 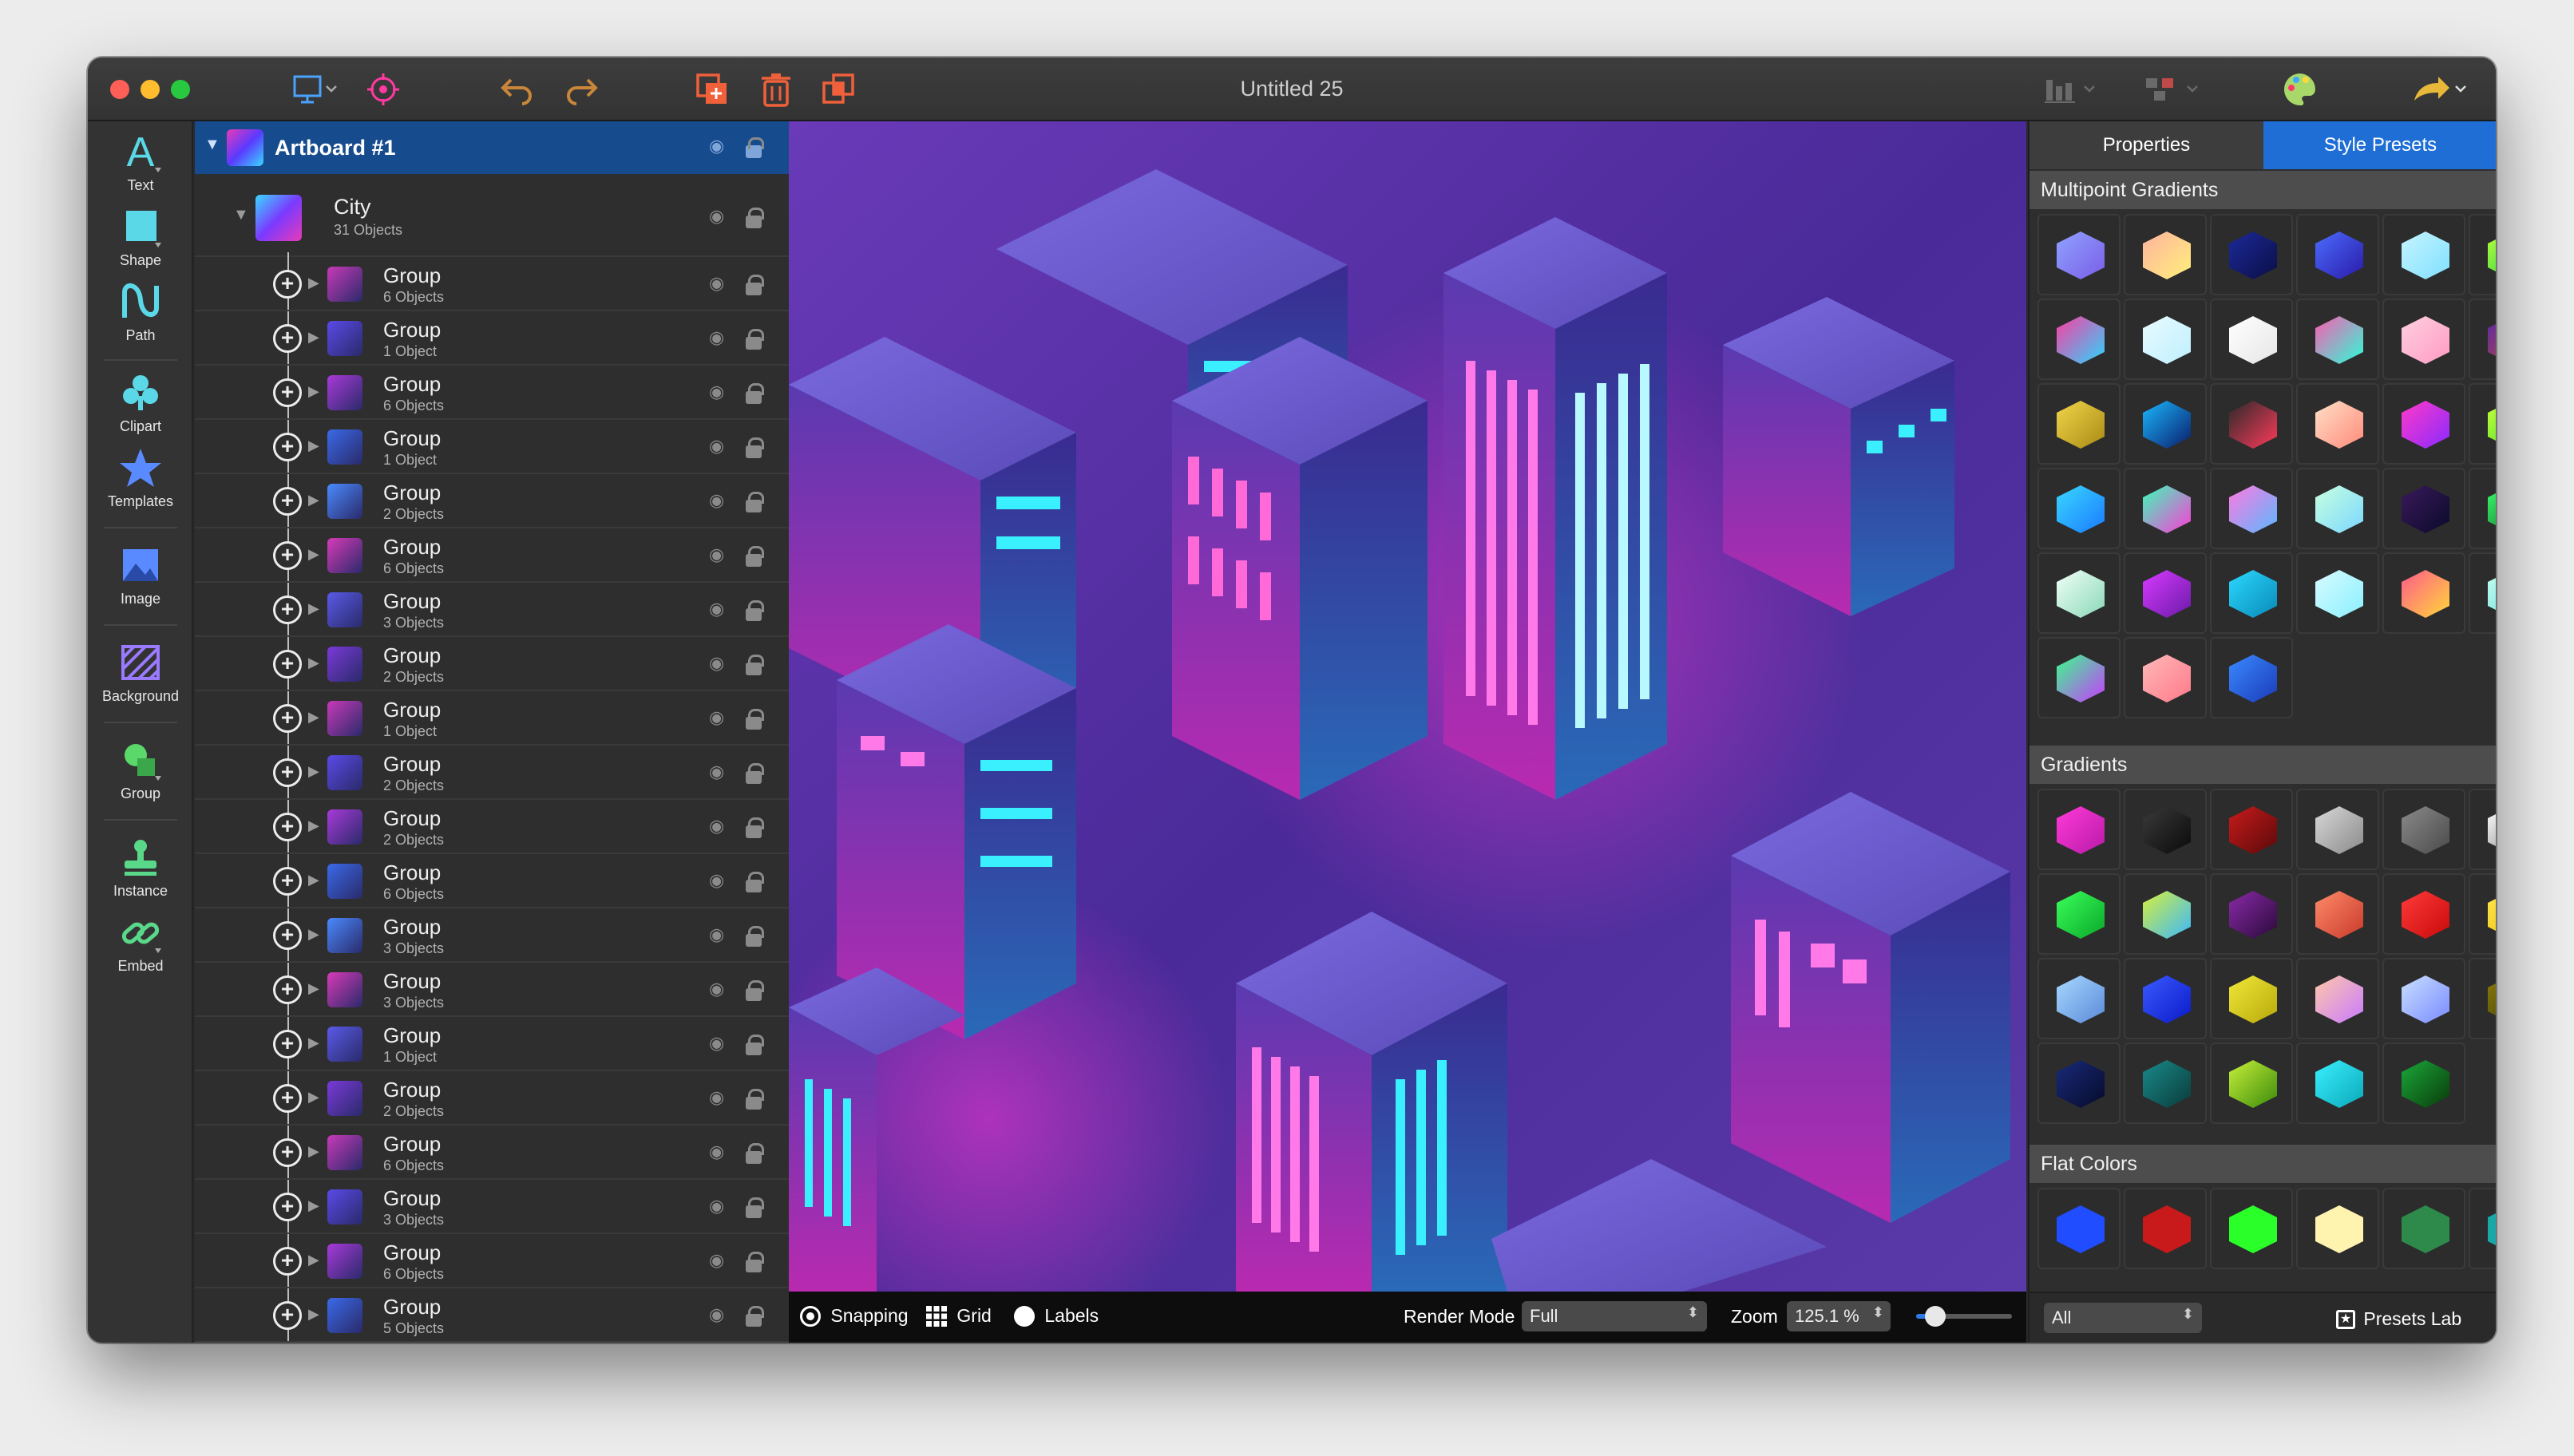 I want to click on layer-group-row: + ▶ Group 5 Objects ◉, so click(x=492, y=1315).